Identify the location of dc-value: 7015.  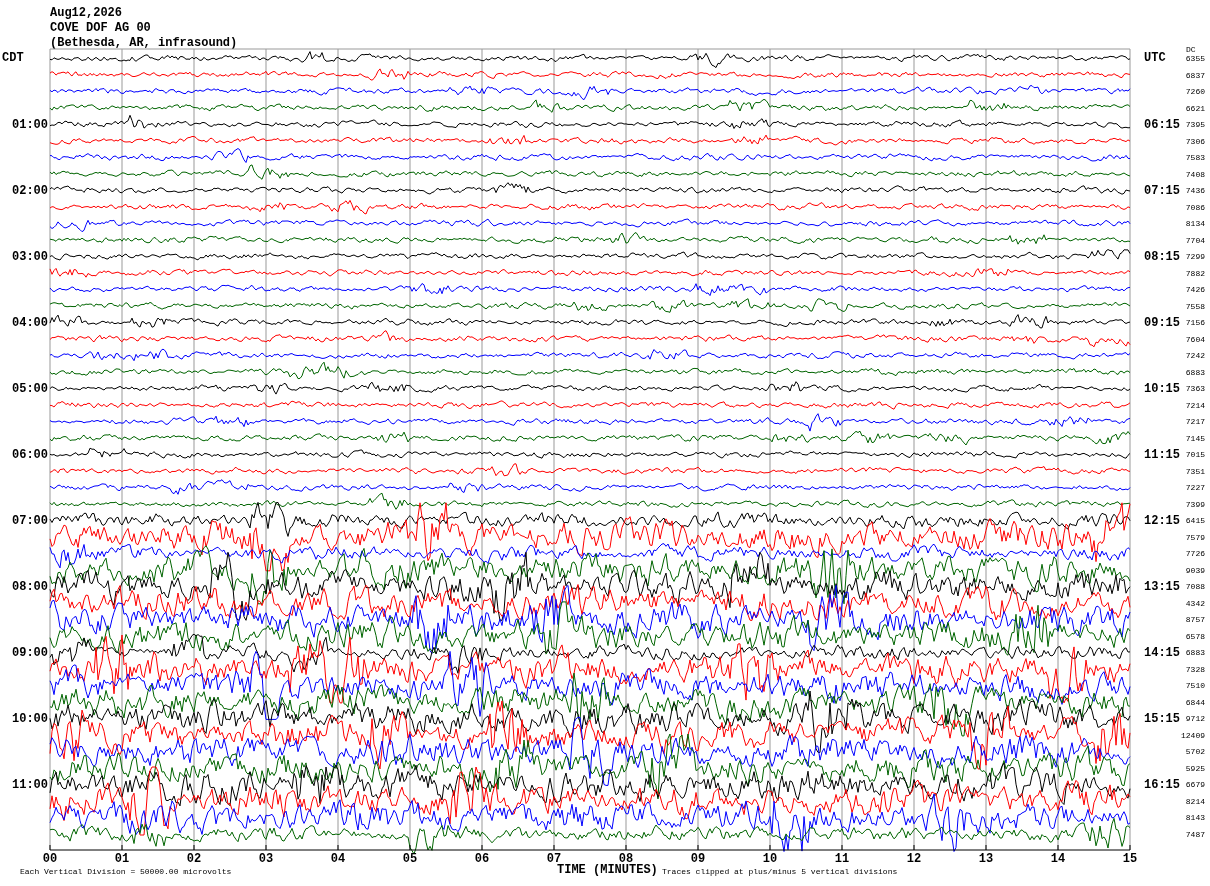
(1195, 455).